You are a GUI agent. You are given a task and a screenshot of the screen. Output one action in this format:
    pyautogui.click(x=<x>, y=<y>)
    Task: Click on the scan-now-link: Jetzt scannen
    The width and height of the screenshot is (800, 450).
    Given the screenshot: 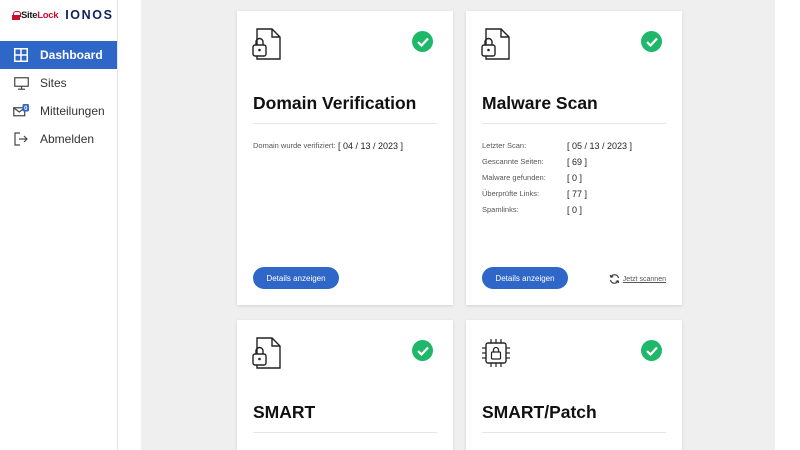 What is the action you would take?
    pyautogui.click(x=637, y=279)
    